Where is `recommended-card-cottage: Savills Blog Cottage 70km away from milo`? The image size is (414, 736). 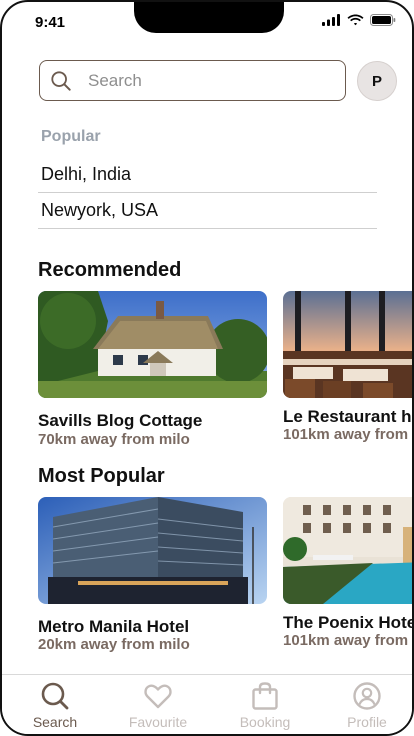 recommended-card-cottage: Savills Blog Cottage 70km away from milo is located at coordinates (152, 369).